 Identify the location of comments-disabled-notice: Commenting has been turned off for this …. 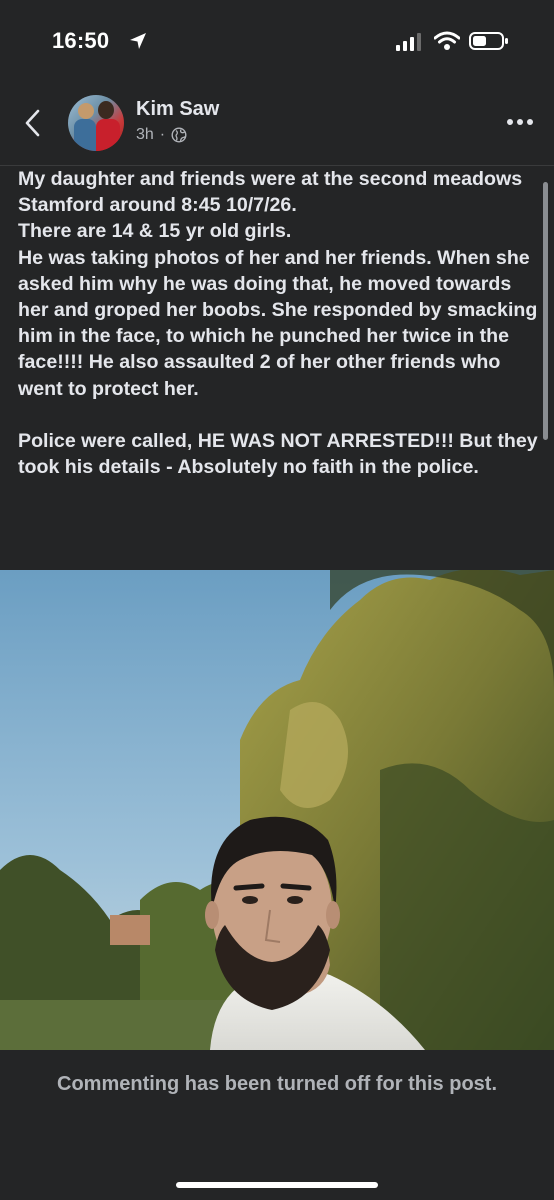
(277, 1125).